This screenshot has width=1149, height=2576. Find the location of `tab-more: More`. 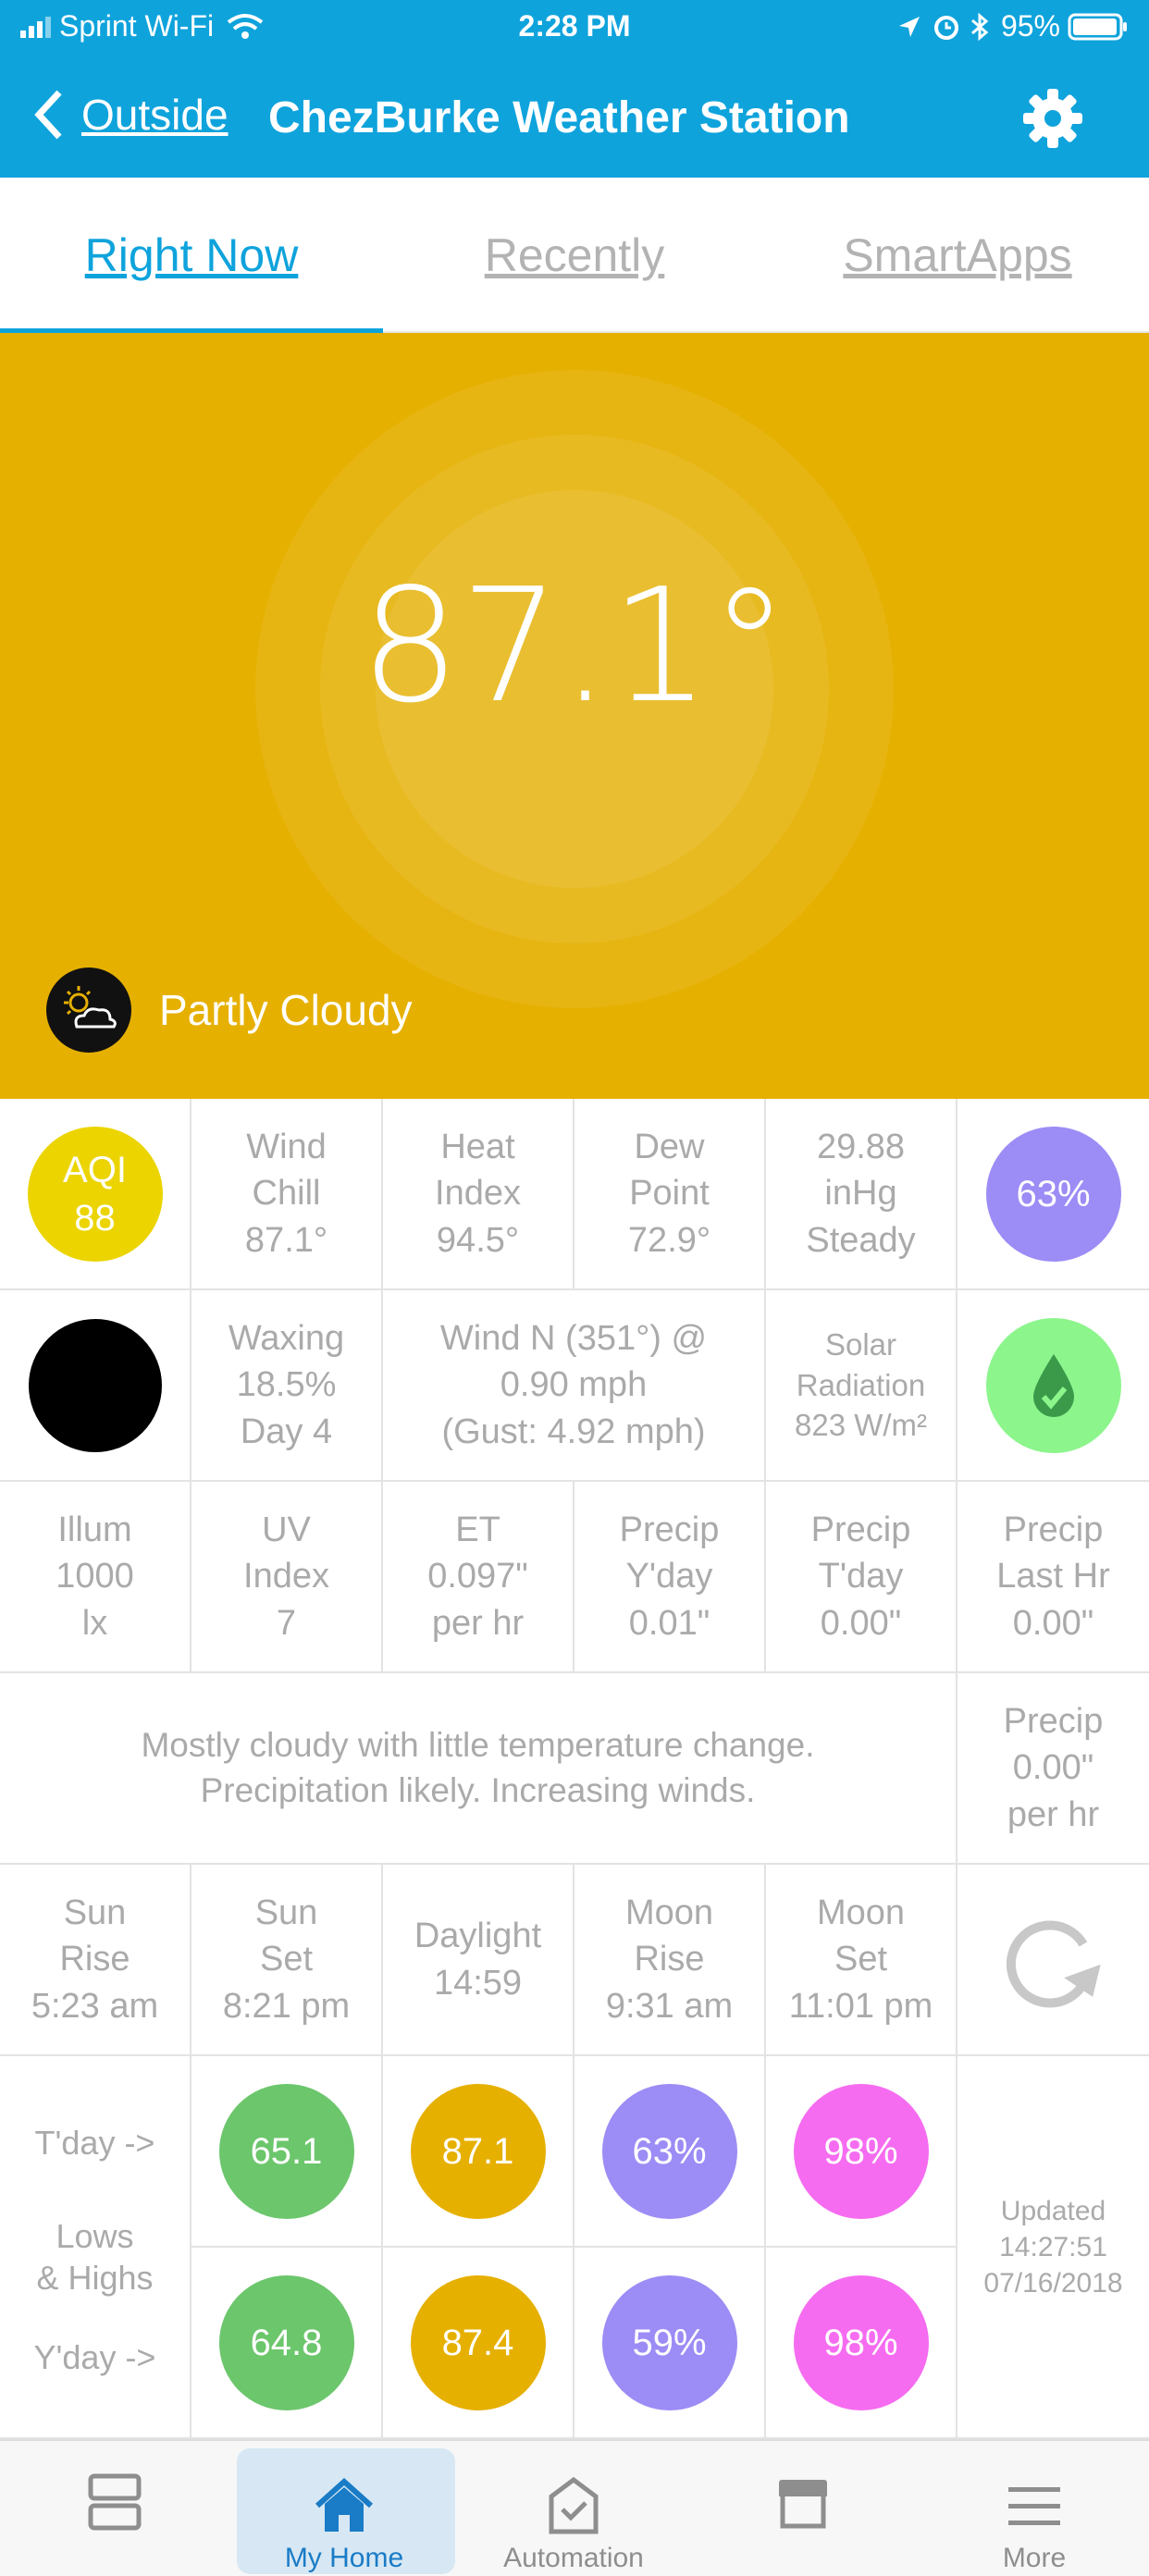

tab-more: More is located at coordinates (1034, 2508).